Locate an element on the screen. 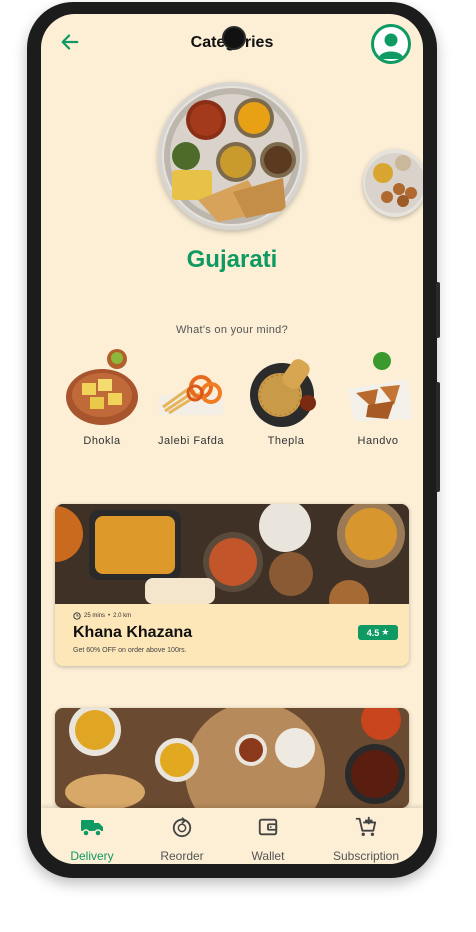 The height and width of the screenshot is (932, 476). dish-item-handvo: Handvo is located at coordinates (378, 398).